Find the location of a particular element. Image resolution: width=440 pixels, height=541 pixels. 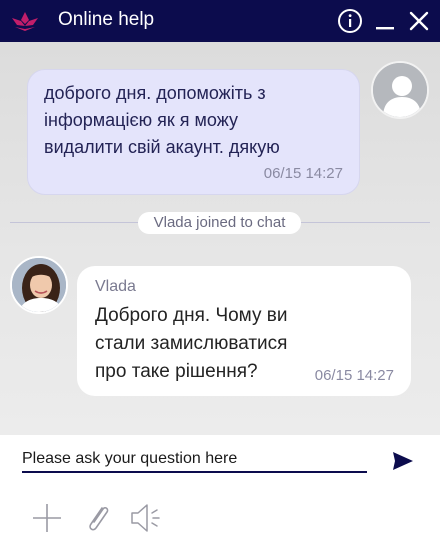

message-input is located at coordinates (194, 460).